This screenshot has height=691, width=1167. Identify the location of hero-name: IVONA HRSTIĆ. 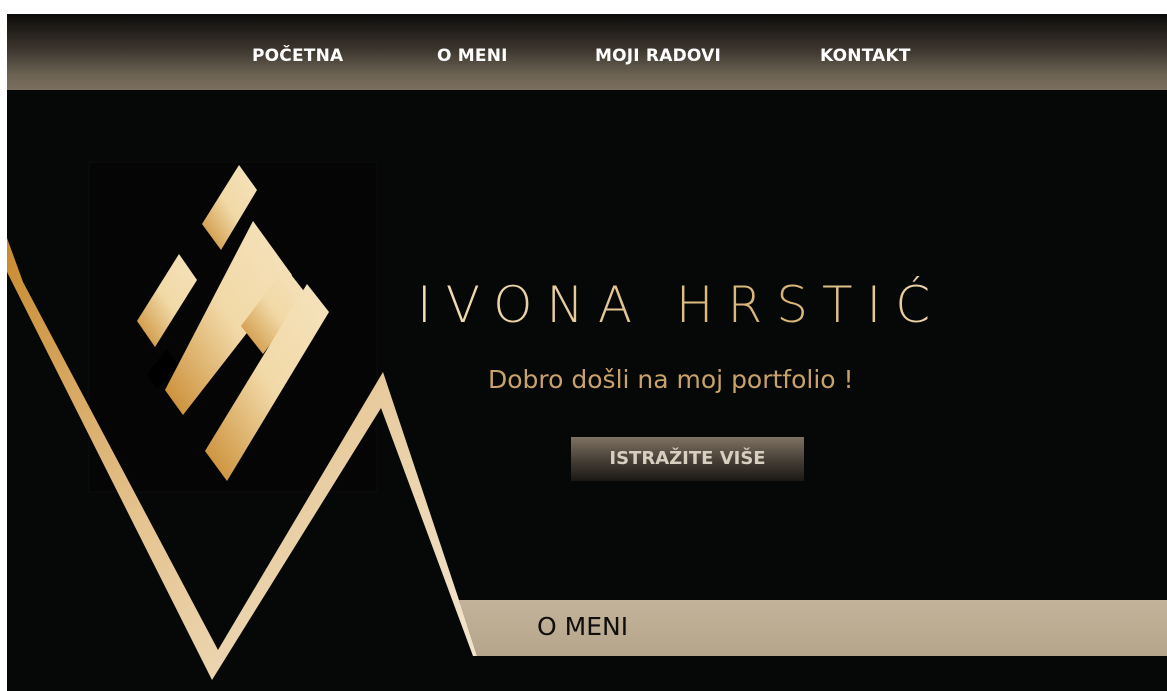
(717, 305).